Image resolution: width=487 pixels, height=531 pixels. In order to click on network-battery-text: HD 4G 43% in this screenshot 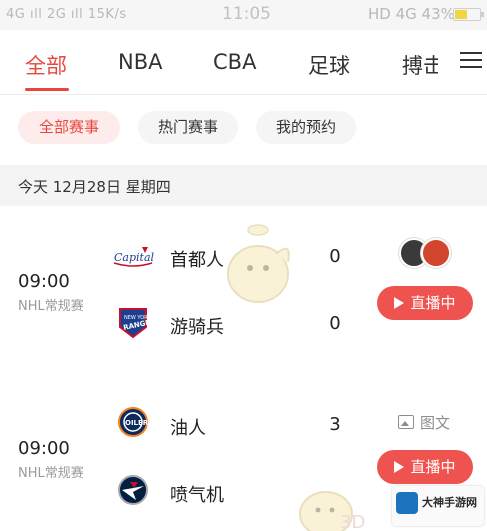, I will do `click(411, 14)`.